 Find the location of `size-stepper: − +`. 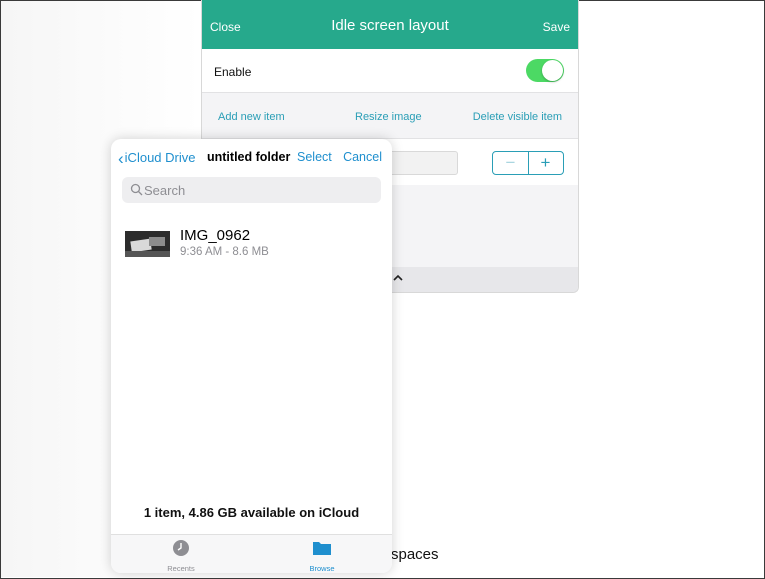

size-stepper: − + is located at coordinates (528, 163).